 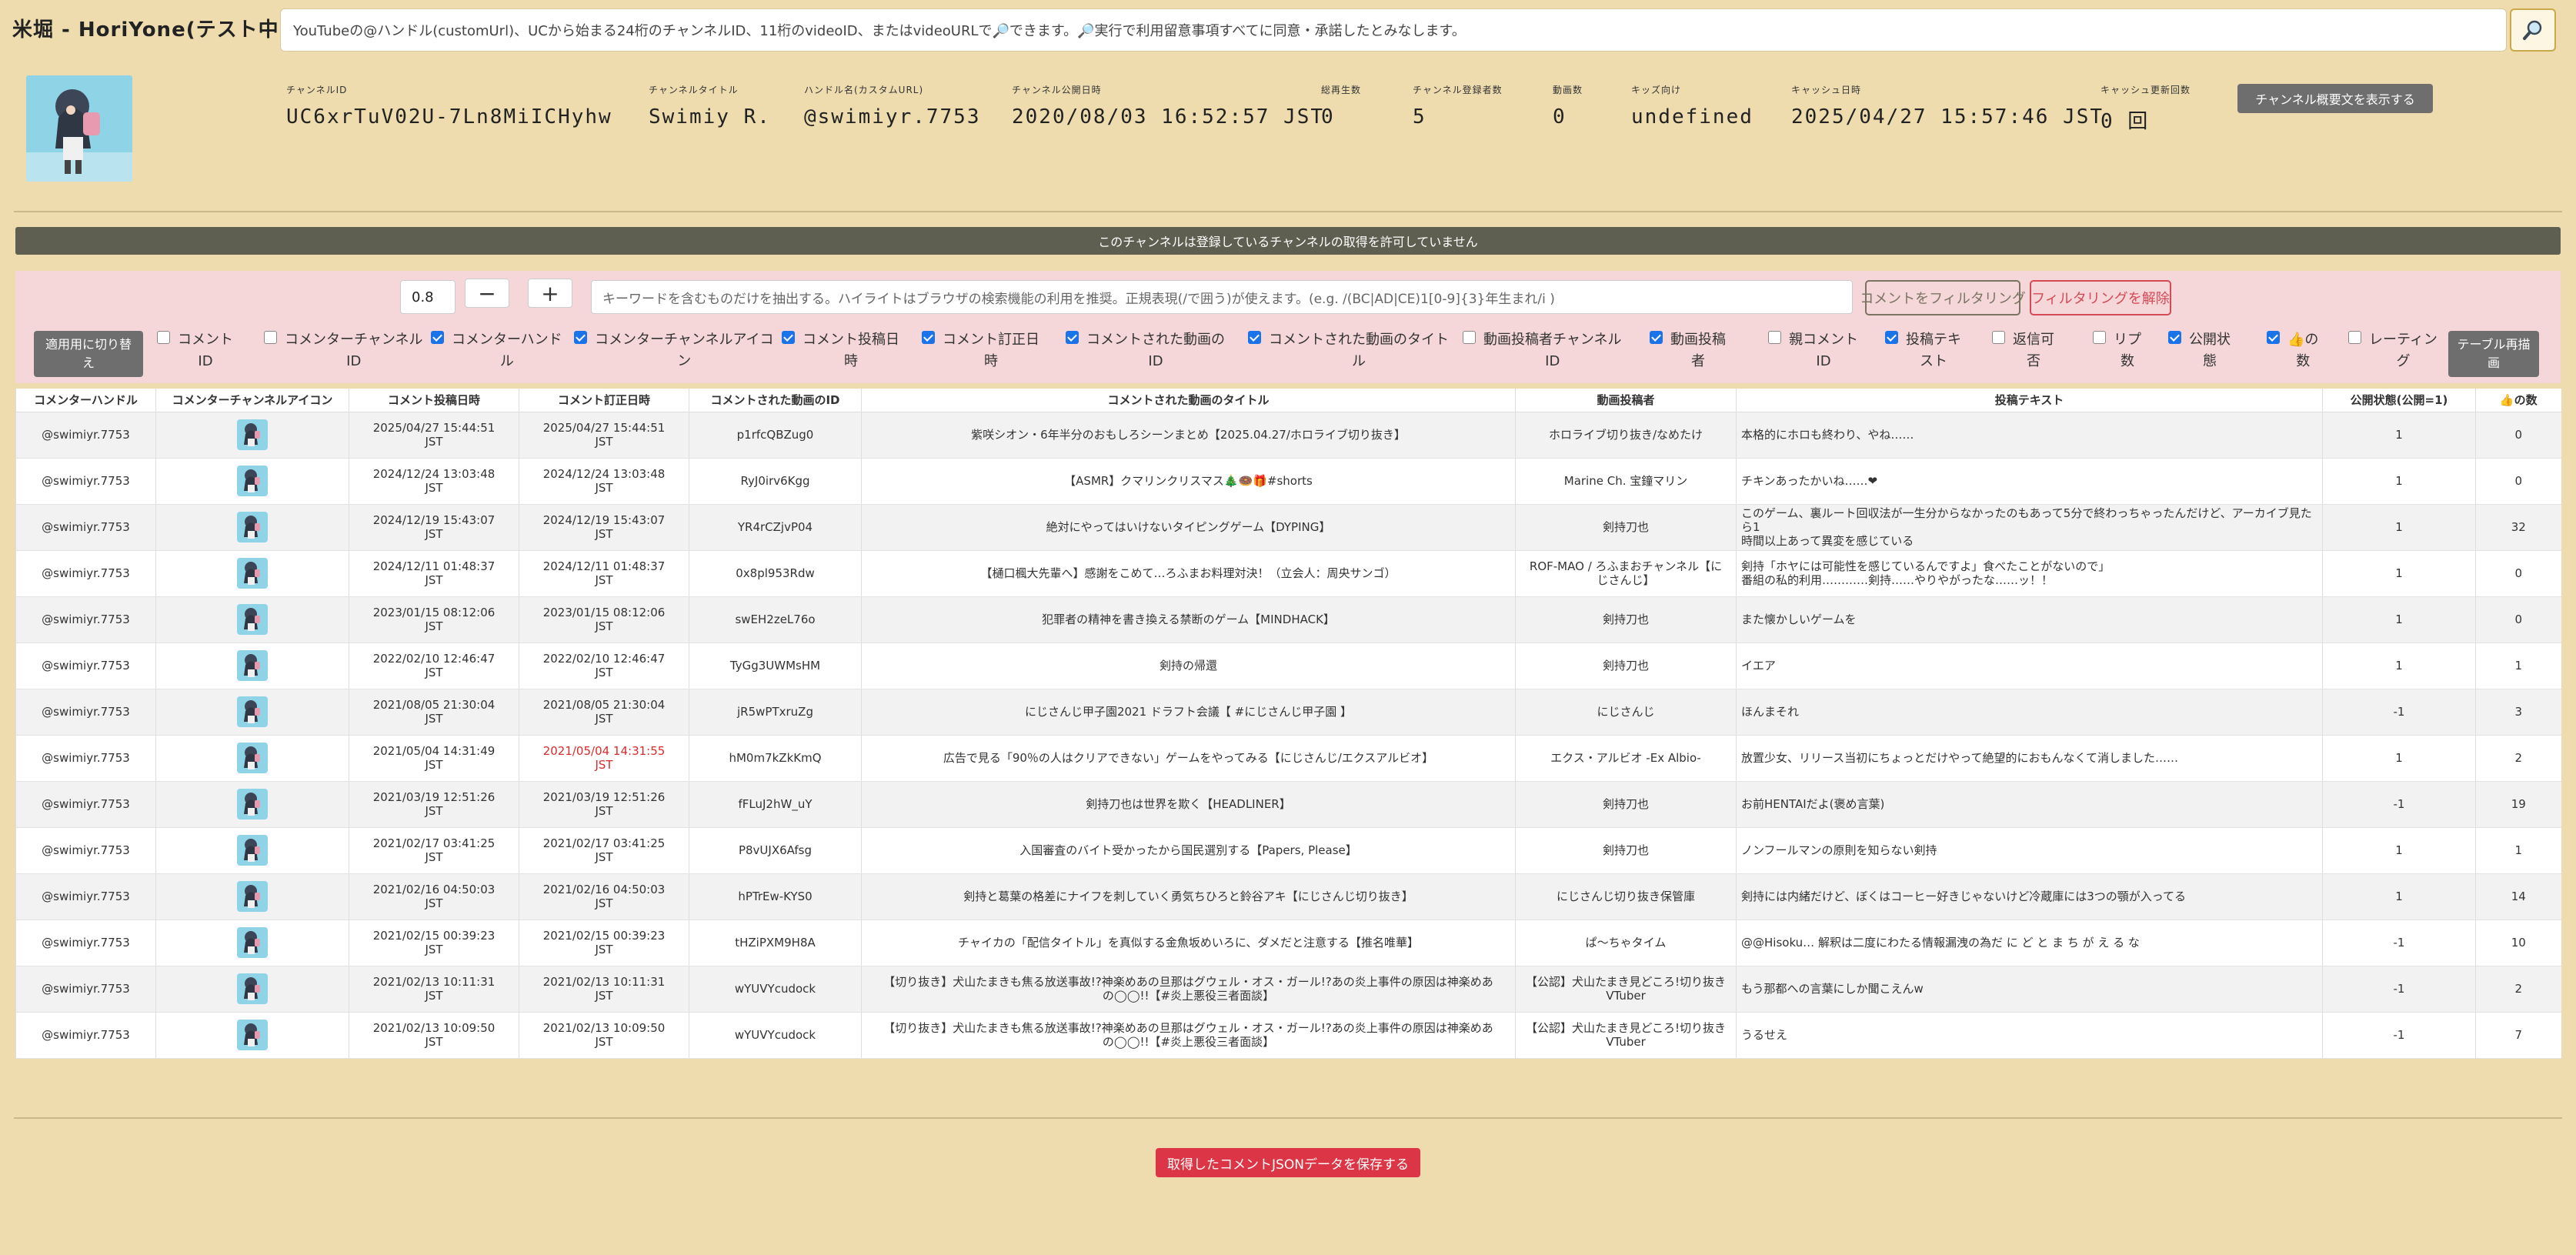 What do you see at coordinates (1813, 351) in the screenshot?
I see `column-toggle: 親コメント ID` at bounding box center [1813, 351].